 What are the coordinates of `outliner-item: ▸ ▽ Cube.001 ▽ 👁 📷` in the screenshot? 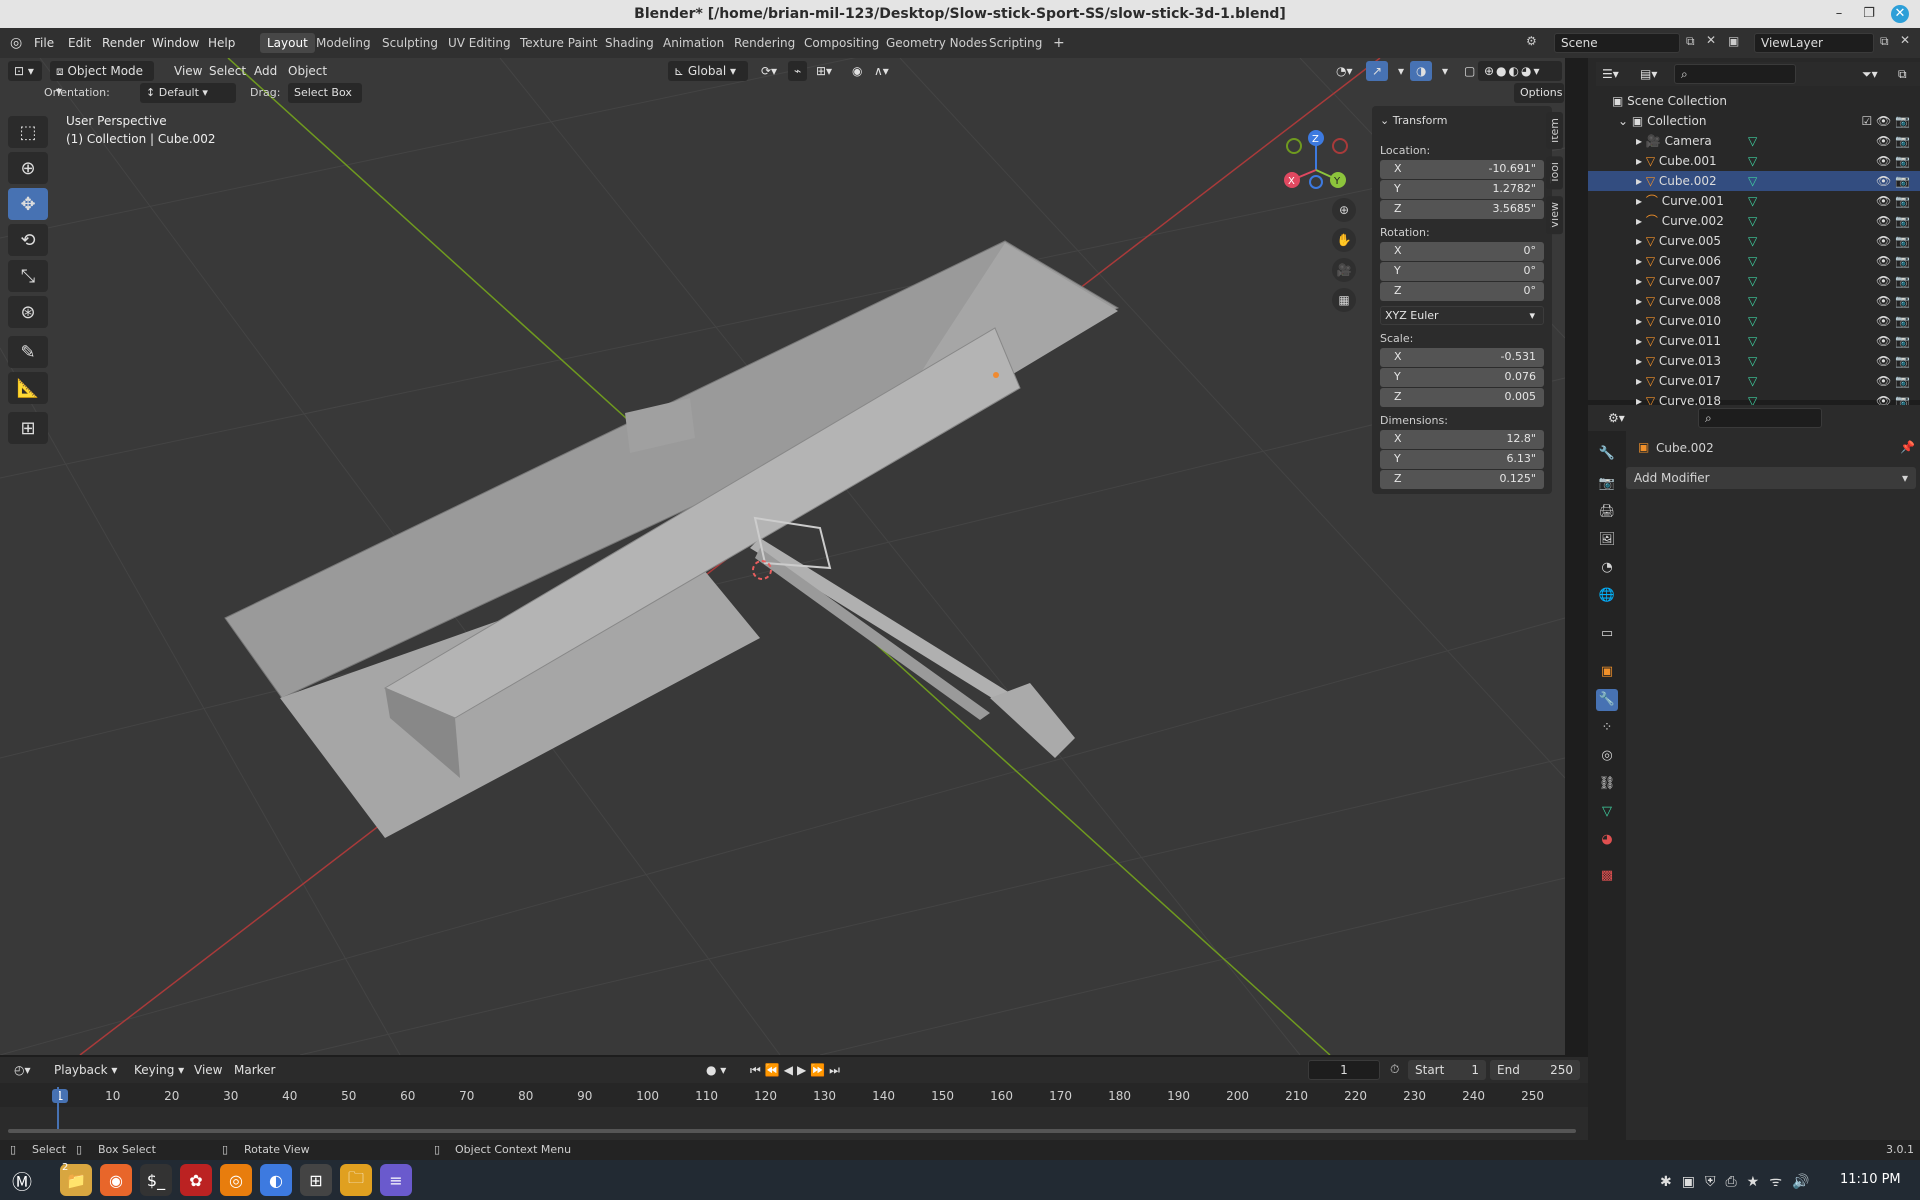 It's located at (1754, 161).